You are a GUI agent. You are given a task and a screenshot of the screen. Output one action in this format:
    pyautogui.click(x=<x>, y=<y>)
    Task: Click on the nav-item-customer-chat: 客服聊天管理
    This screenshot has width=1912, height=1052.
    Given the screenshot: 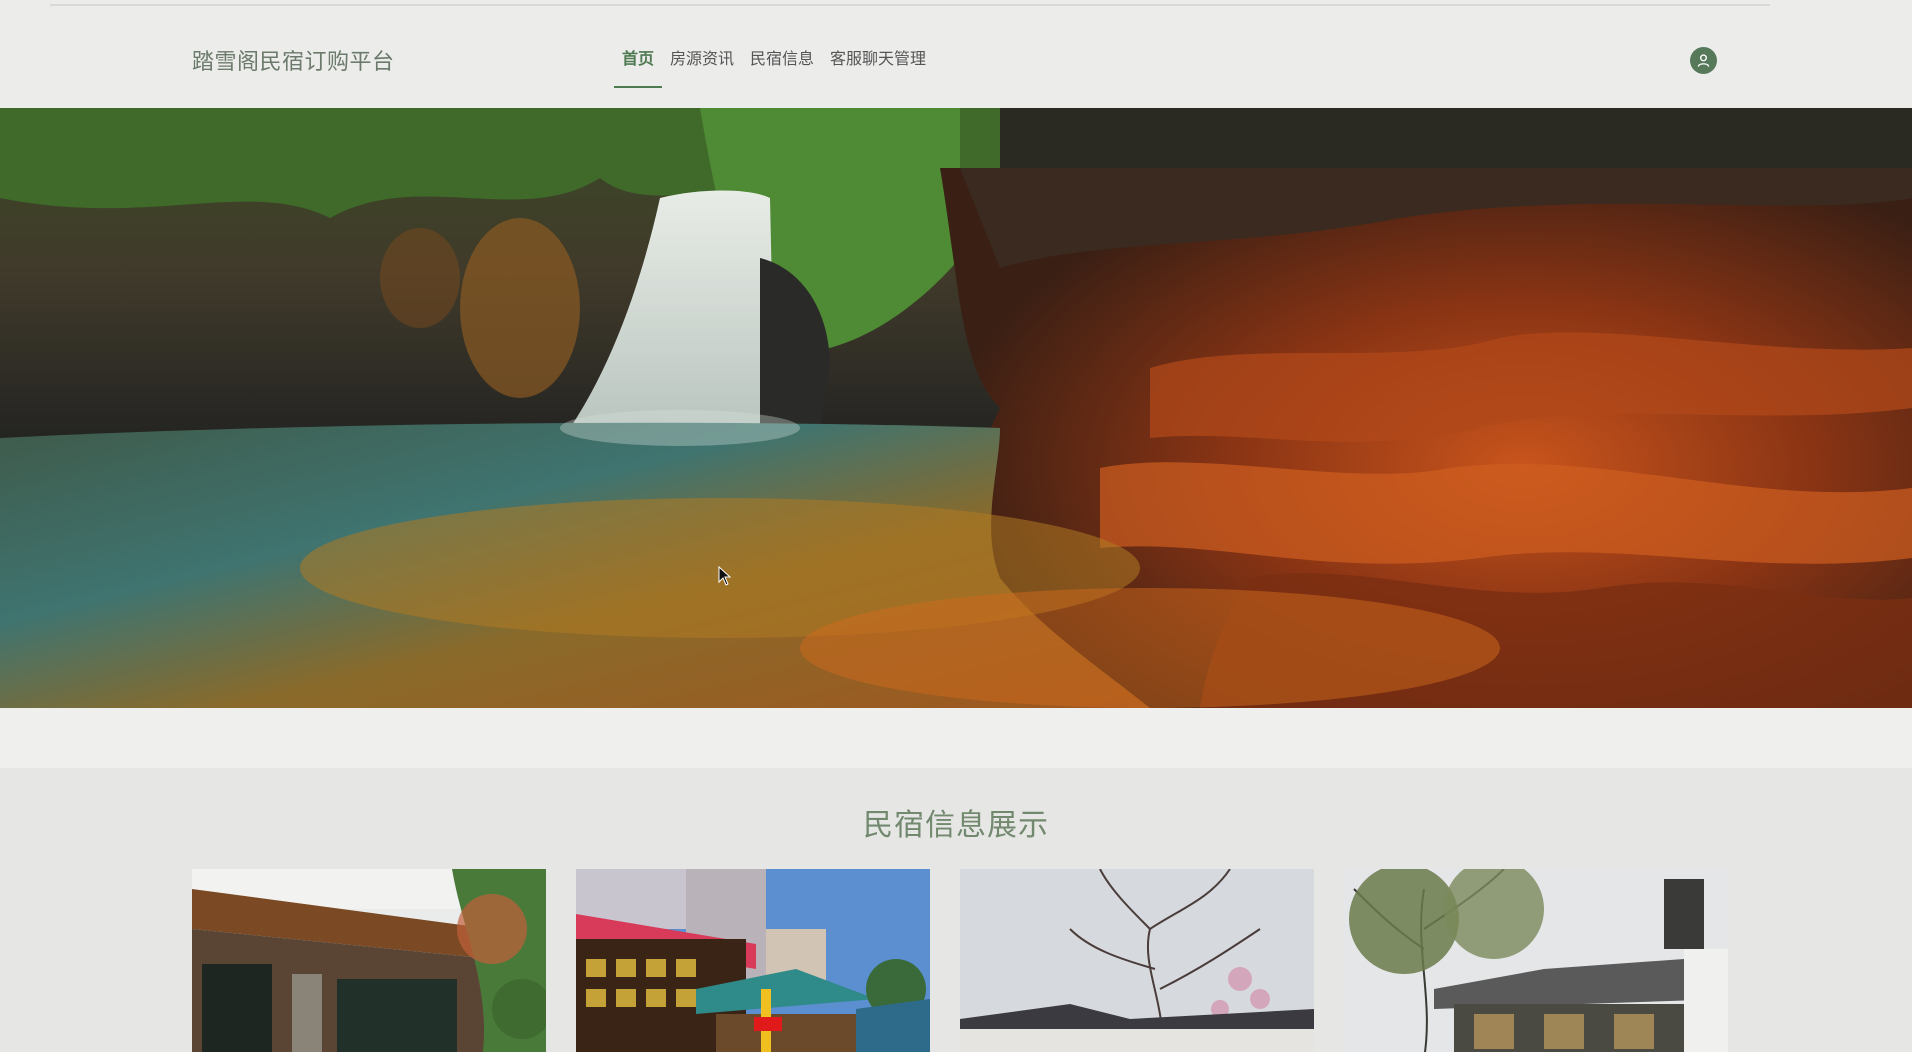 What is the action you would take?
    pyautogui.click(x=878, y=57)
    